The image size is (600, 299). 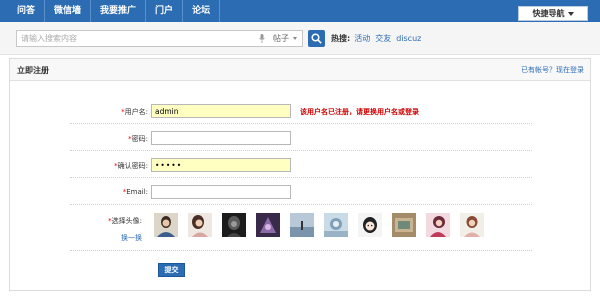 I want to click on quick-nav-dropdown: 快捷导航, so click(x=553, y=13).